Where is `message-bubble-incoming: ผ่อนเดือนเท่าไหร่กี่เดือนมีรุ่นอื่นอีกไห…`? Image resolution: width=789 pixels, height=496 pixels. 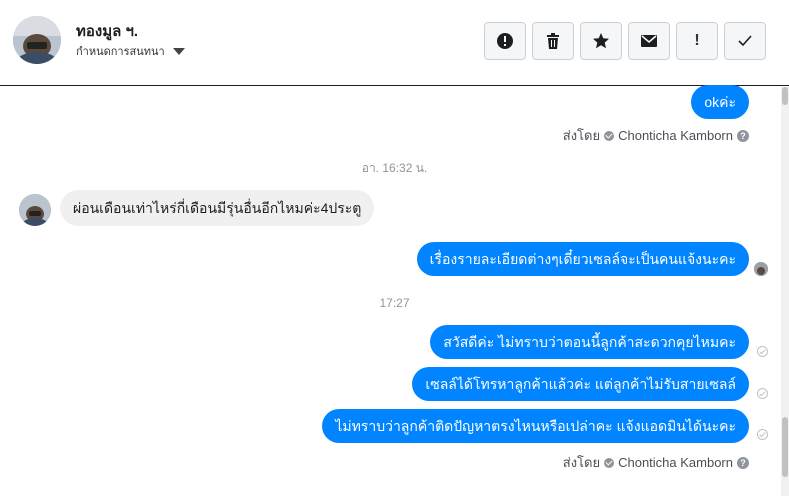 message-bubble-incoming: ผ่อนเดือนเท่าไหร่กี่เดือนมีรุ่นอื่นอีกไห… is located at coordinates (217, 208).